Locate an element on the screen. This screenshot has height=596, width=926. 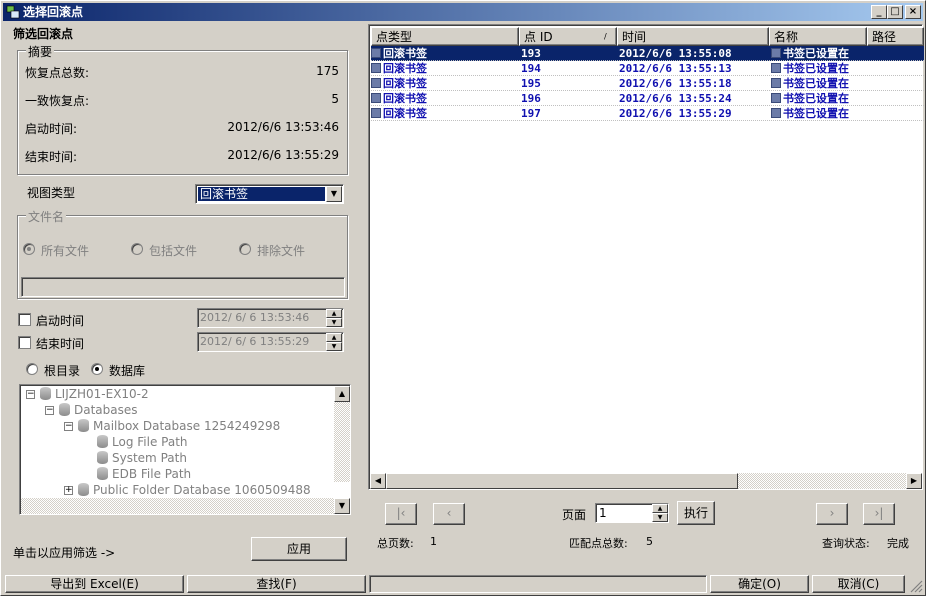
summary-value-total: 175 is located at coordinates (327, 71).